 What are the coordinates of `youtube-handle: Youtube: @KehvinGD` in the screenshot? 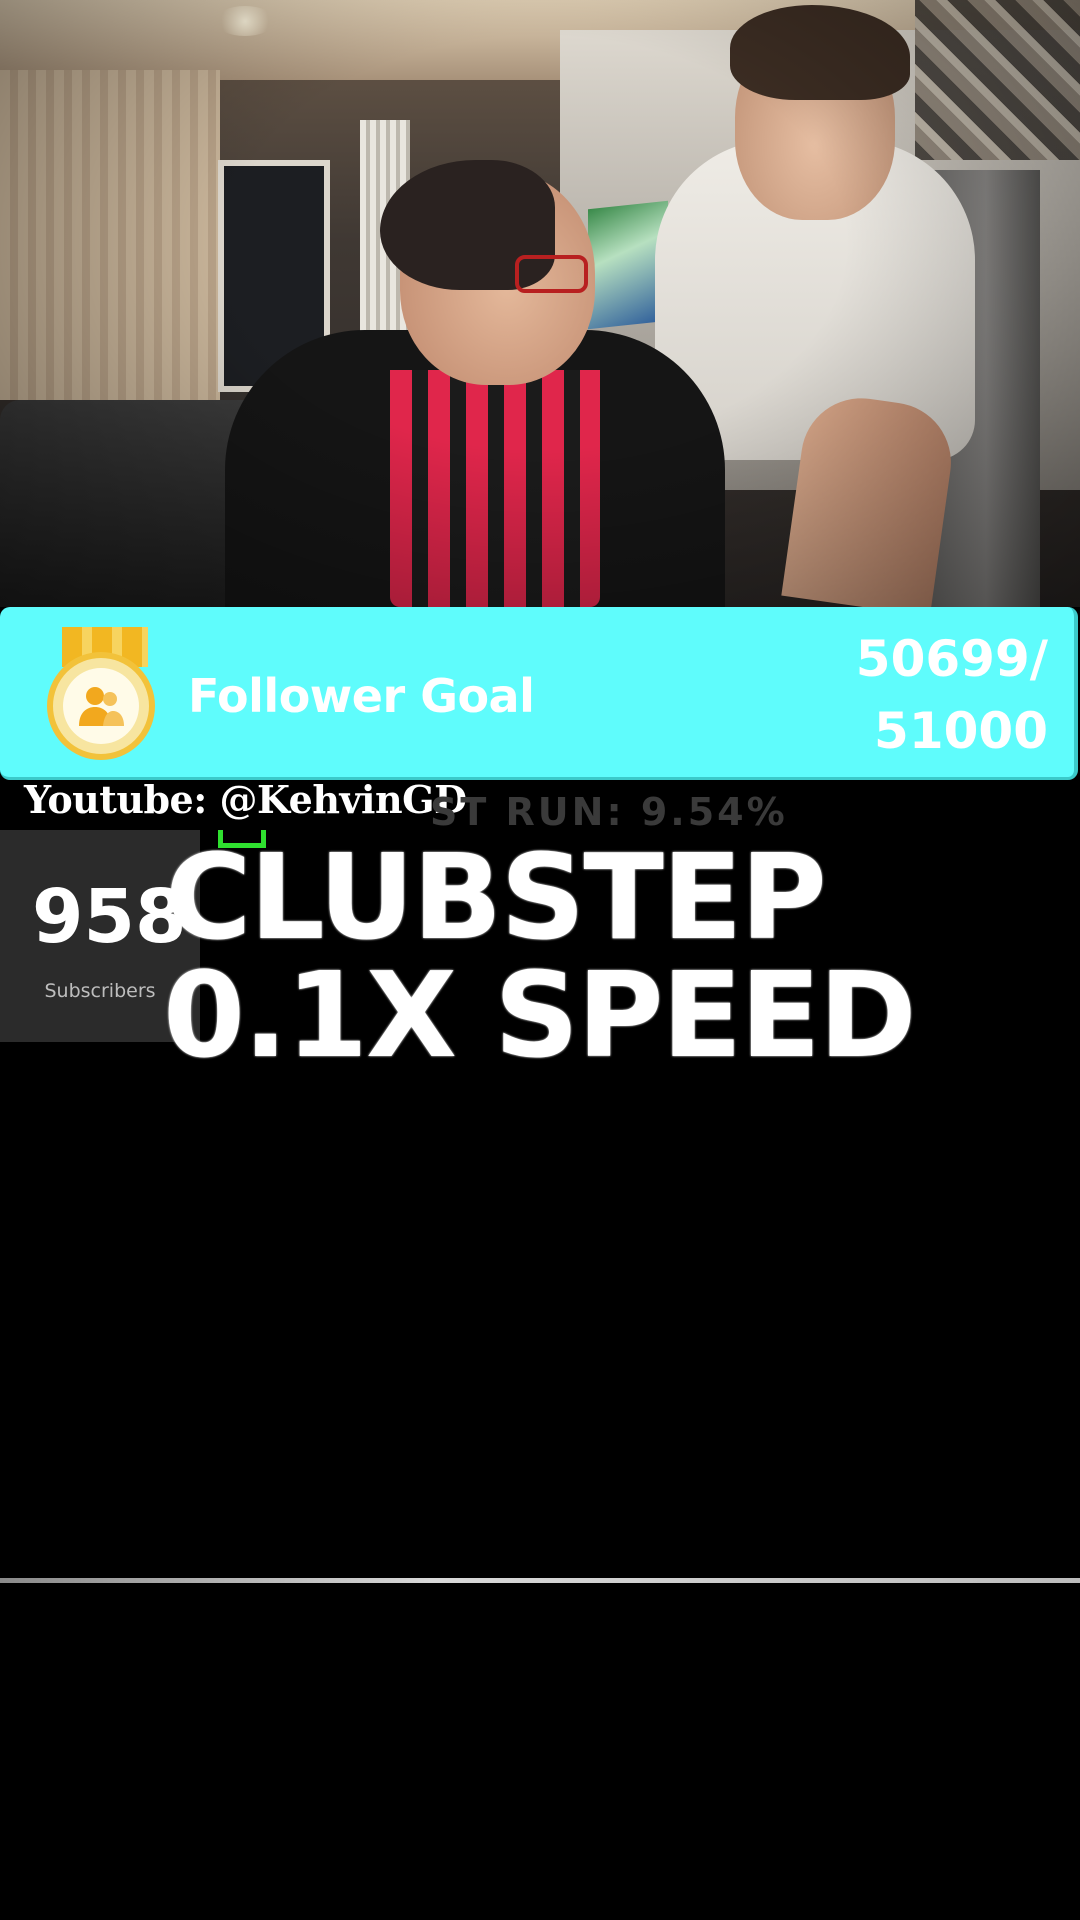 It's located at (245, 799).